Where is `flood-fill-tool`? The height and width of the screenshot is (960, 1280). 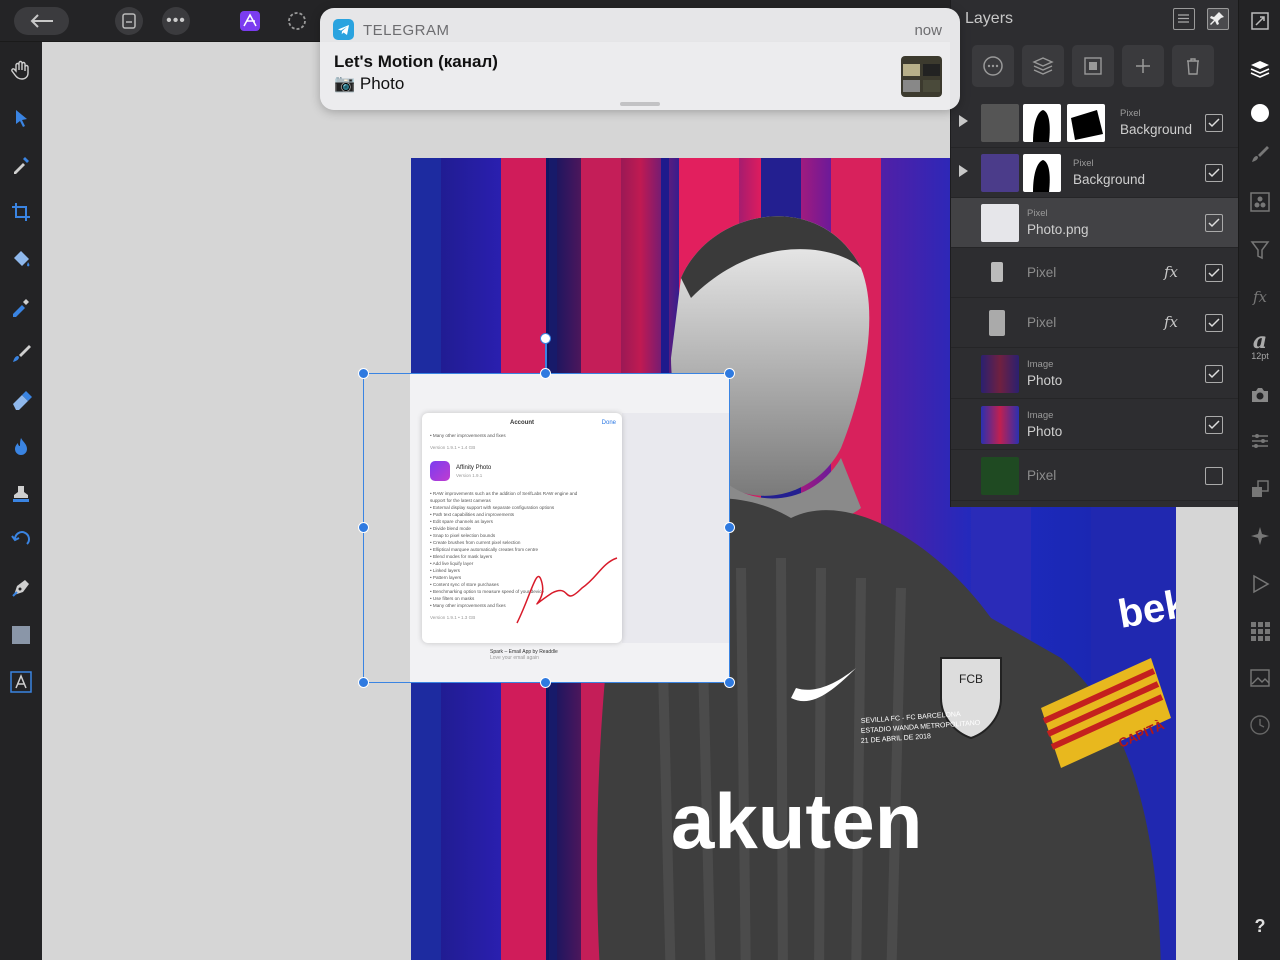
flood-fill-tool is located at coordinates (21, 259).